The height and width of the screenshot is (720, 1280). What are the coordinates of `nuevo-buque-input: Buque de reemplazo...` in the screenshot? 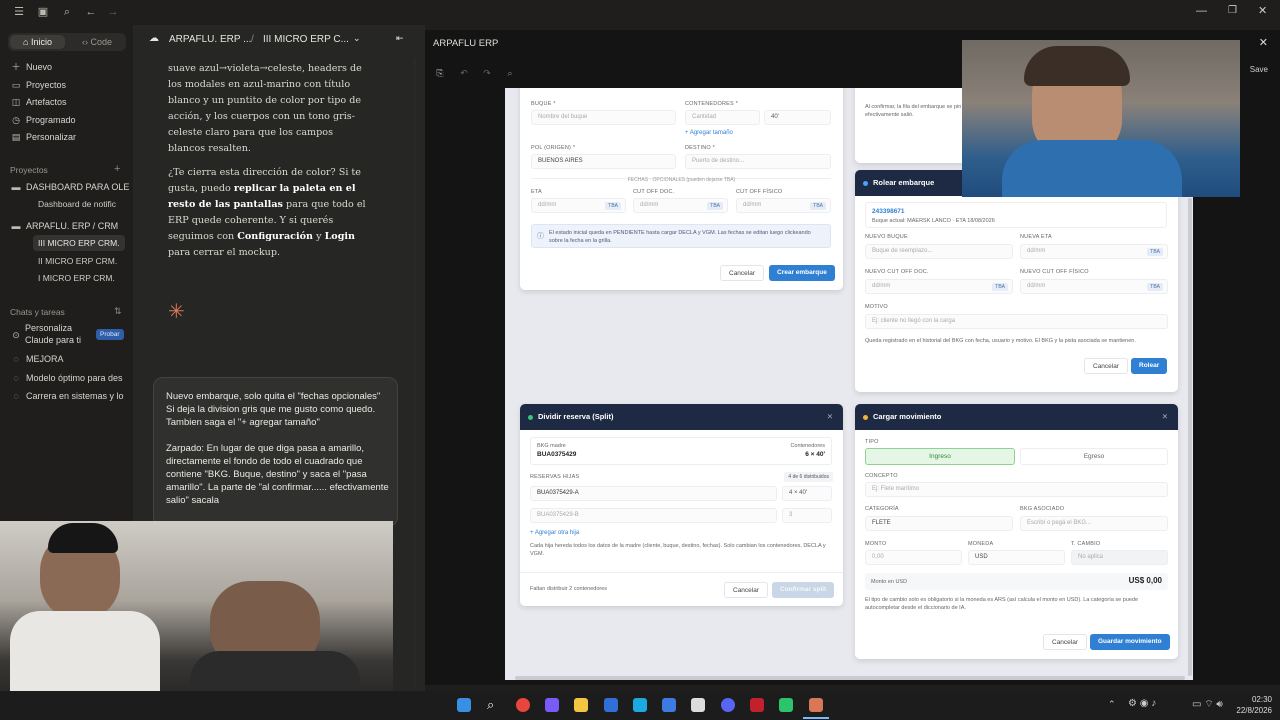 It's located at (939, 251).